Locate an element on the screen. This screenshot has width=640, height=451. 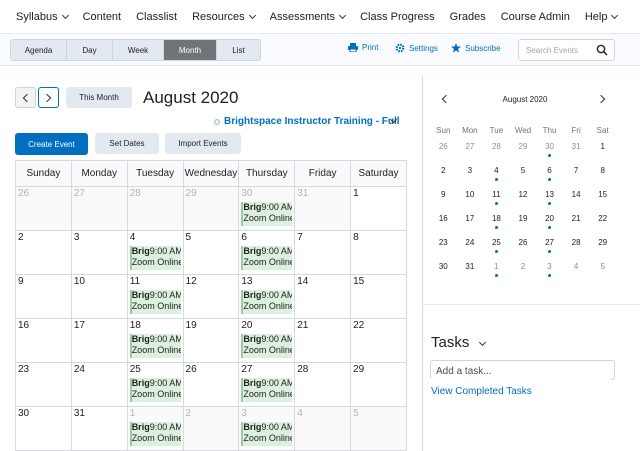
day-cell: 25 Brig9:00 AM Zoom Online is located at coordinates (155, 384).